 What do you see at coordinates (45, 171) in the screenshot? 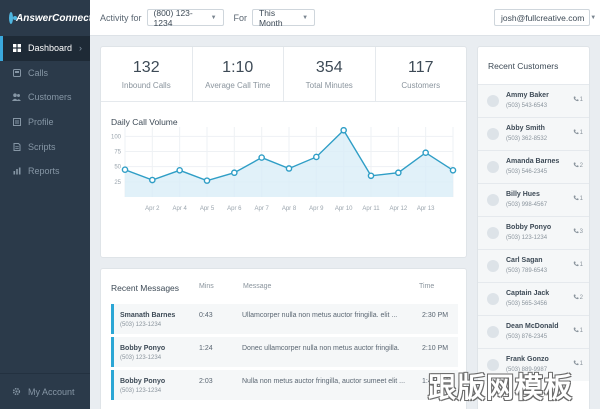
I see `sidebar-item-reports: Reports` at bounding box center [45, 171].